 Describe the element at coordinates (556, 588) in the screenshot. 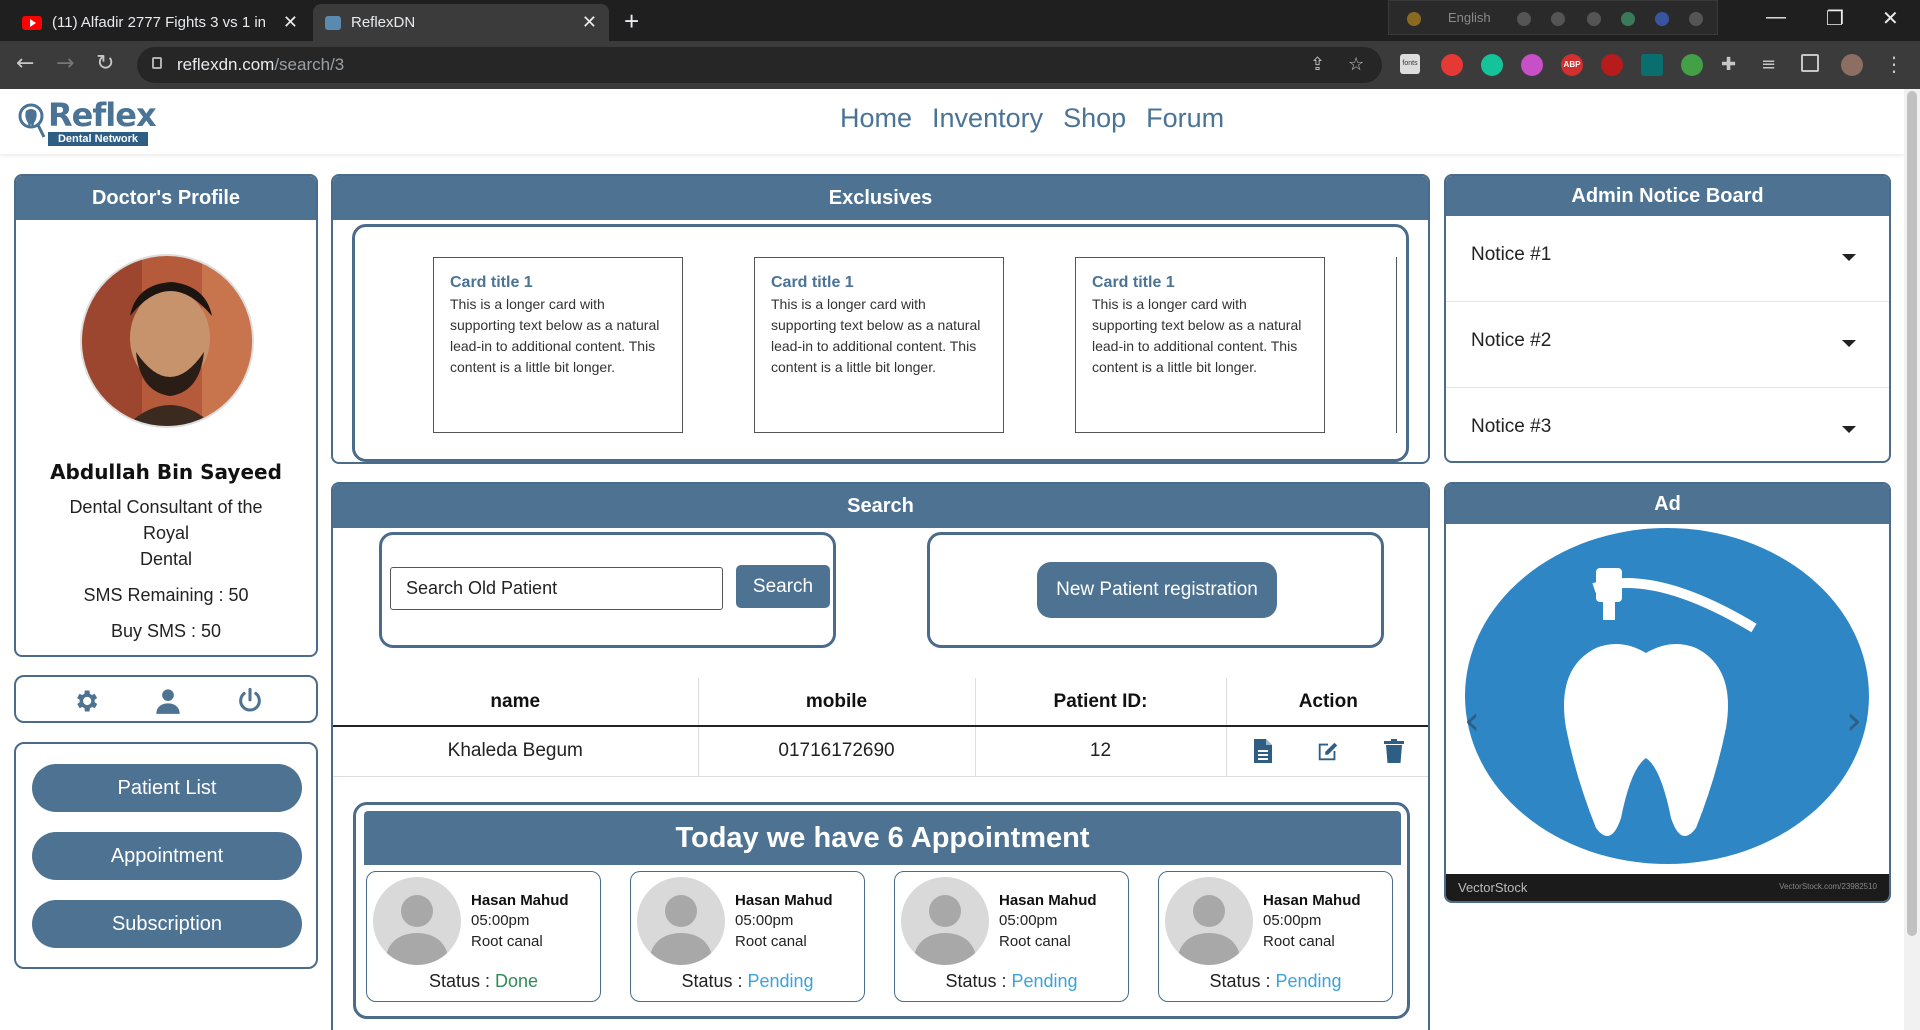

I see `search-input: Search Old Patient` at that location.